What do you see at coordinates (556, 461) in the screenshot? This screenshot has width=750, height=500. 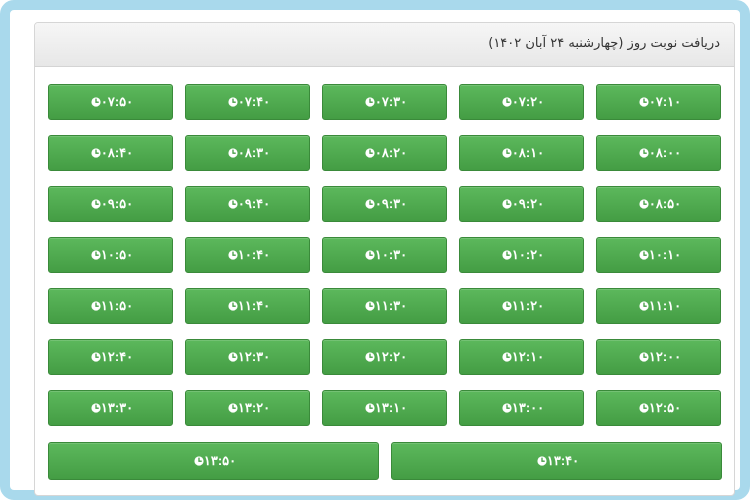 I see `time-slot-button: ۱۳:۴۰` at bounding box center [556, 461].